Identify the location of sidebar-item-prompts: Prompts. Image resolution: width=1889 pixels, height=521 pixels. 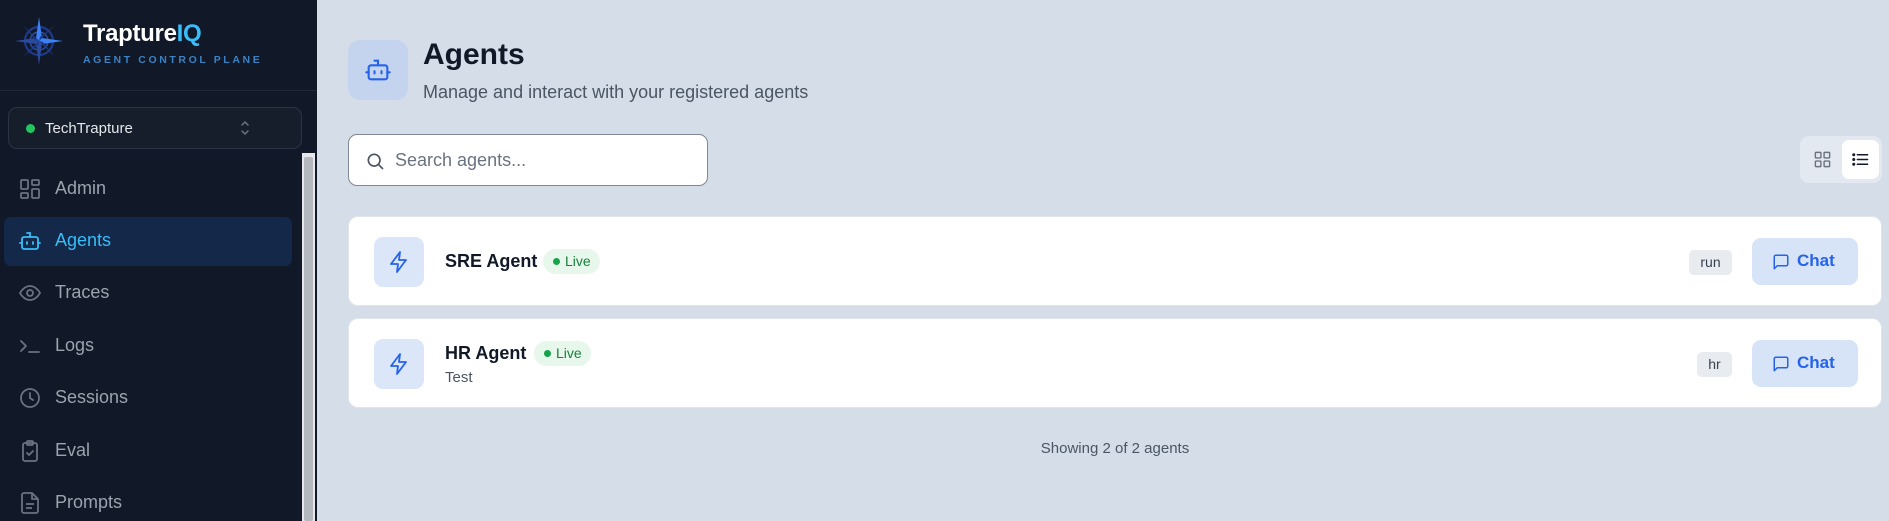
(148, 500).